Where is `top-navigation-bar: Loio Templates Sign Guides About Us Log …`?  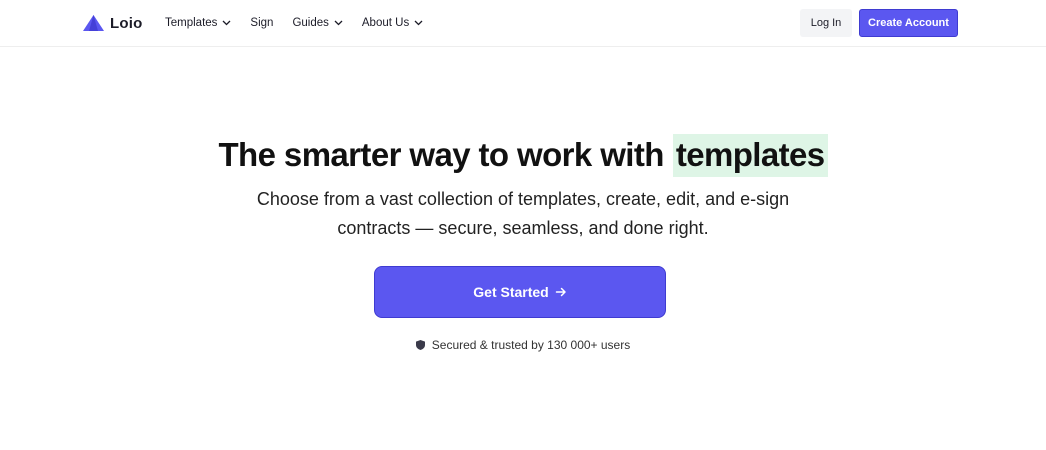 top-navigation-bar: Loio Templates Sign Guides About Us Log … is located at coordinates (523, 23).